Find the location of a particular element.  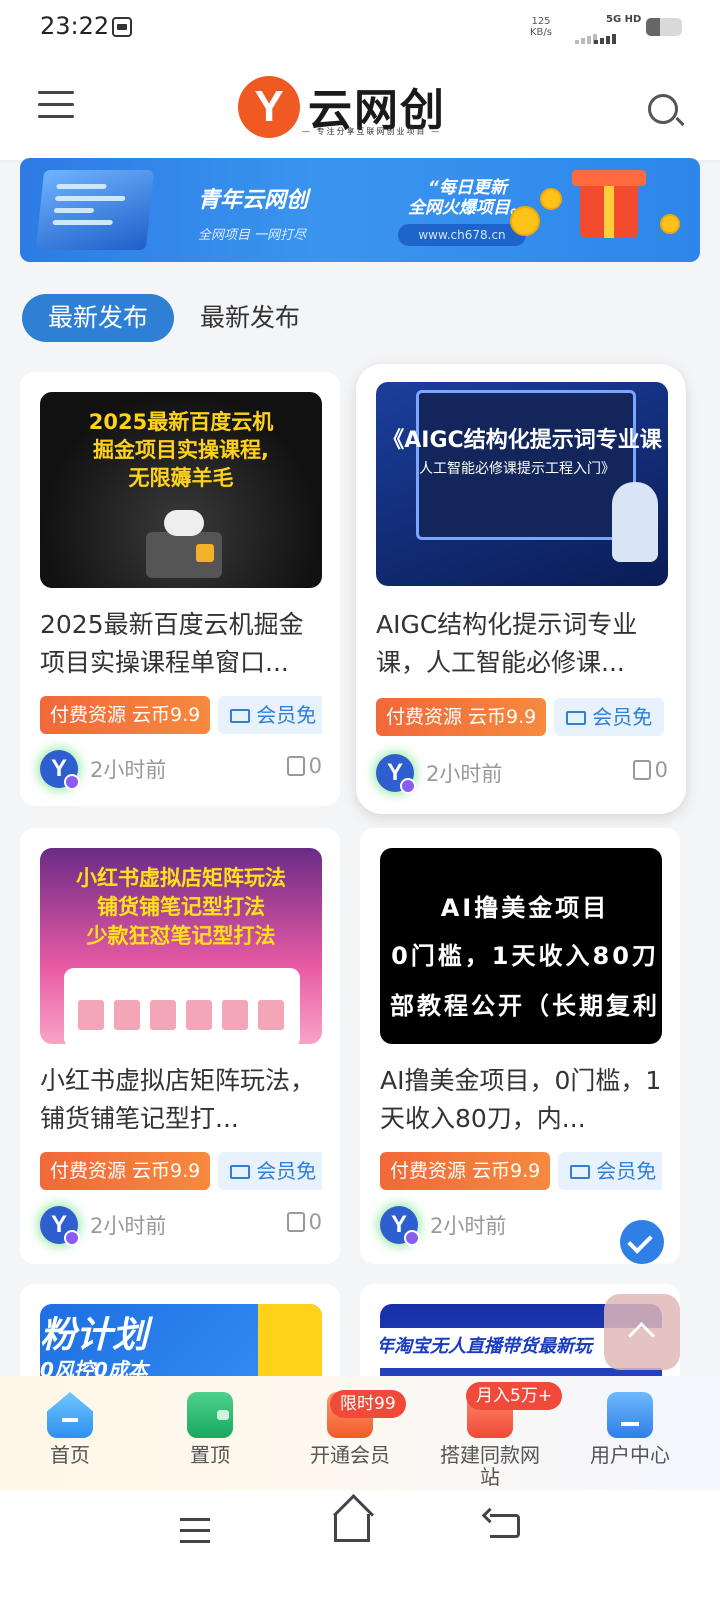

banner-slogan: “每日更新 全网火爆项目。 is located at coordinates (467, 198).